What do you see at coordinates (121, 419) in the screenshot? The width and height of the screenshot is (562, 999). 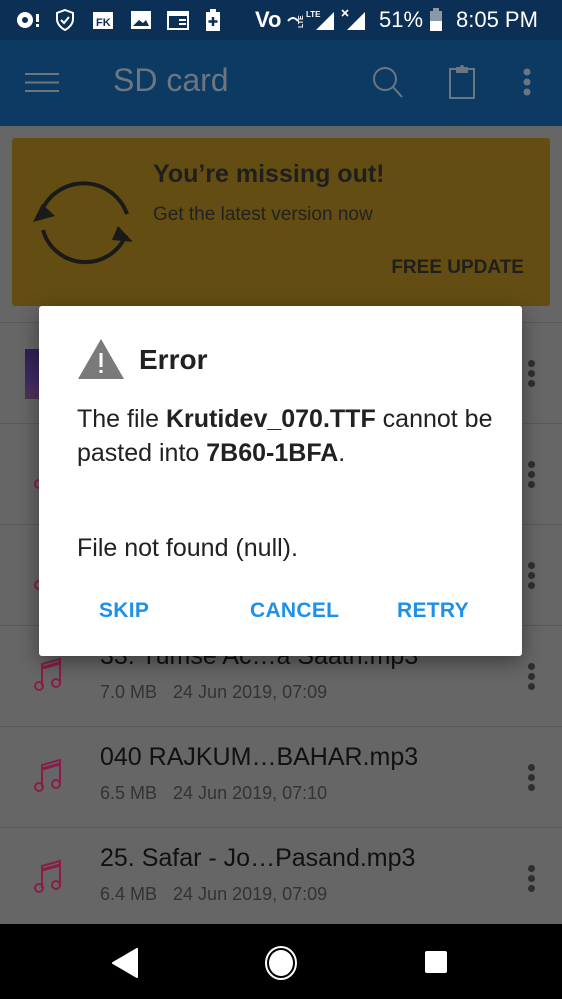 I see `message-prefix: The file` at bounding box center [121, 419].